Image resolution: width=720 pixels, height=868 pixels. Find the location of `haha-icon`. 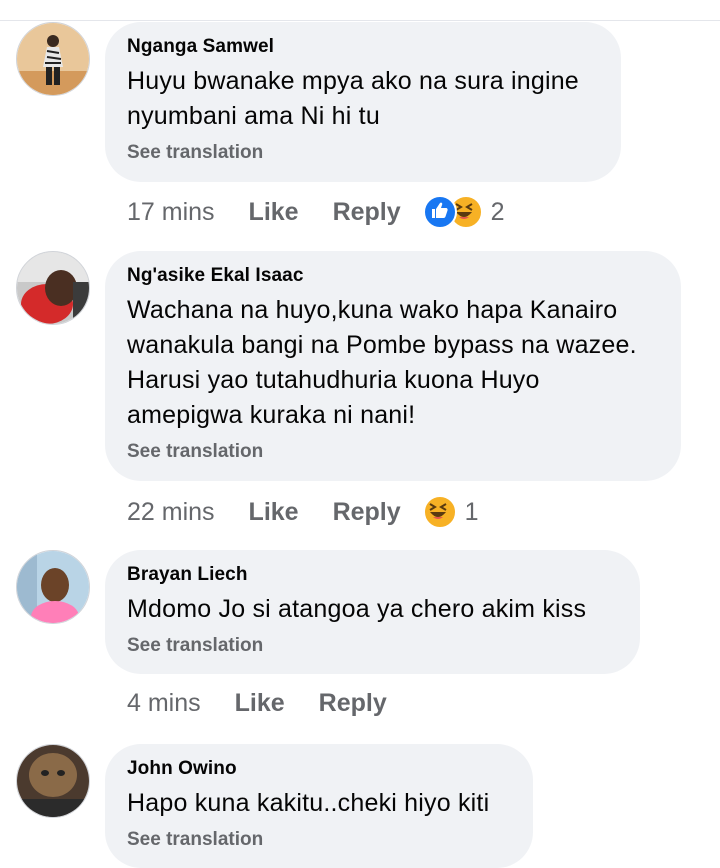

haha-icon is located at coordinates (439, 512).